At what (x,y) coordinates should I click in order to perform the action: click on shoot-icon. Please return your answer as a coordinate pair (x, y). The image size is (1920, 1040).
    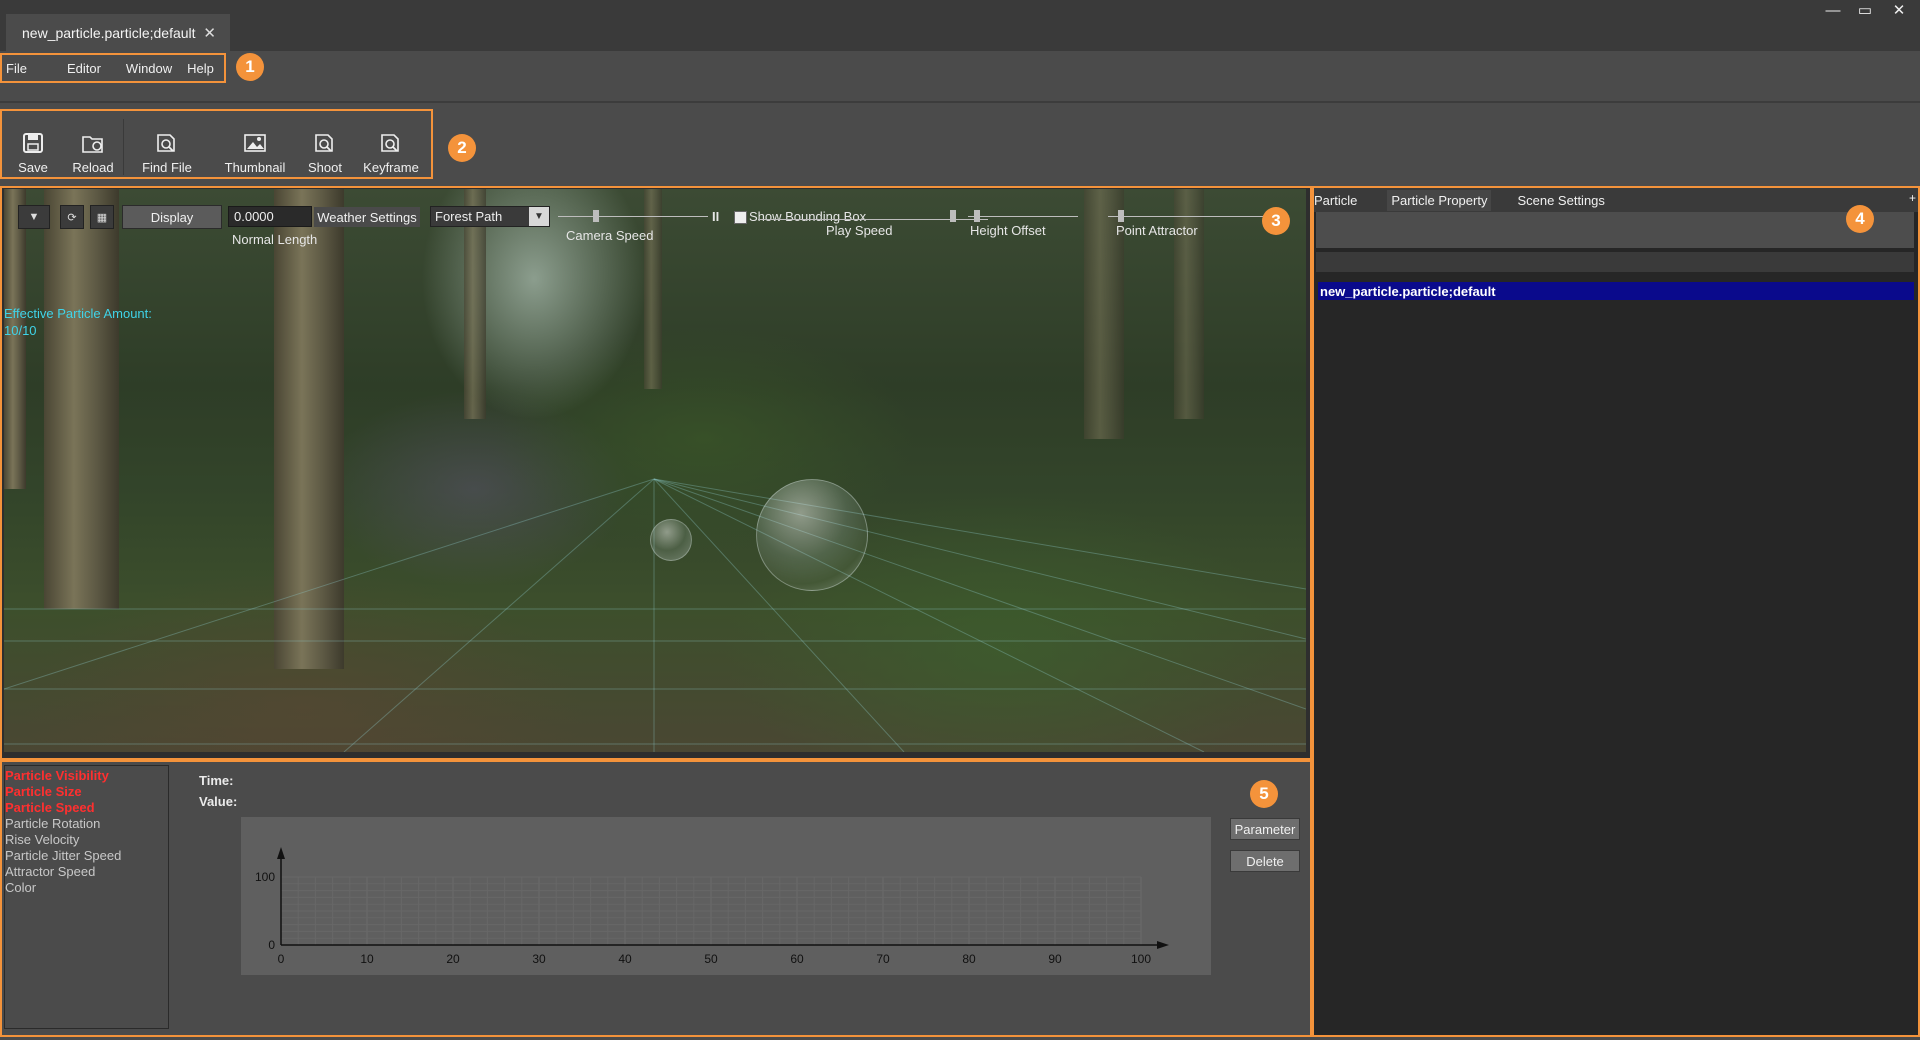
    Looking at the image, I should click on (324, 143).